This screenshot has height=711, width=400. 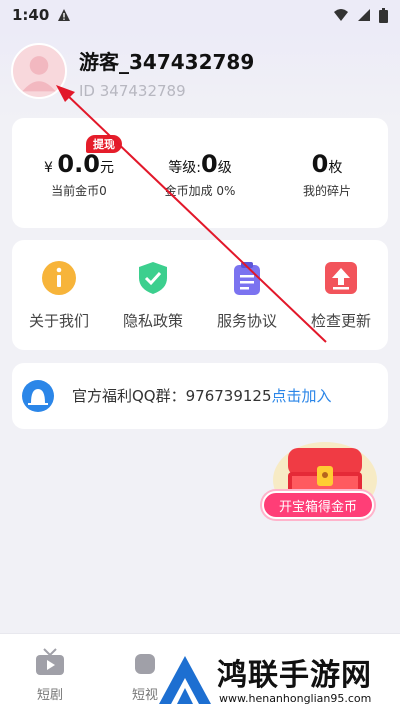 What do you see at coordinates (209, 164) in the screenshot?
I see `level-value: 0` at bounding box center [209, 164].